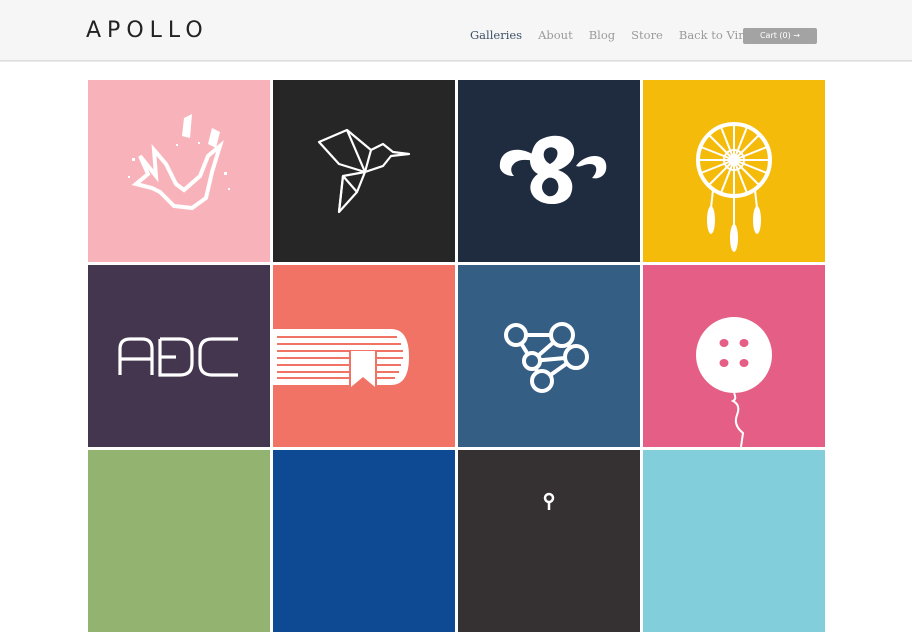  I want to click on abc-letters-icon, so click(178, 357).